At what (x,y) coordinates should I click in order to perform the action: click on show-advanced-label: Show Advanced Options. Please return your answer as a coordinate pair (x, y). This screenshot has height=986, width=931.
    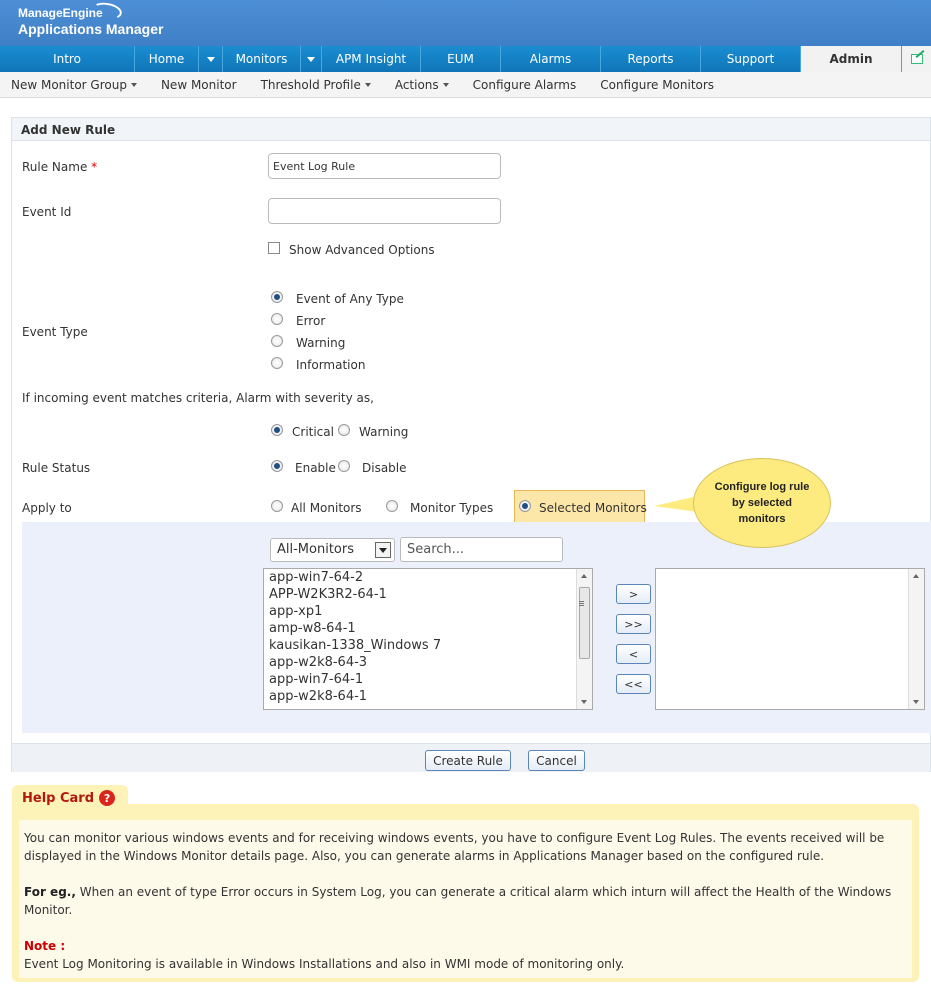
    Looking at the image, I should click on (362, 250).